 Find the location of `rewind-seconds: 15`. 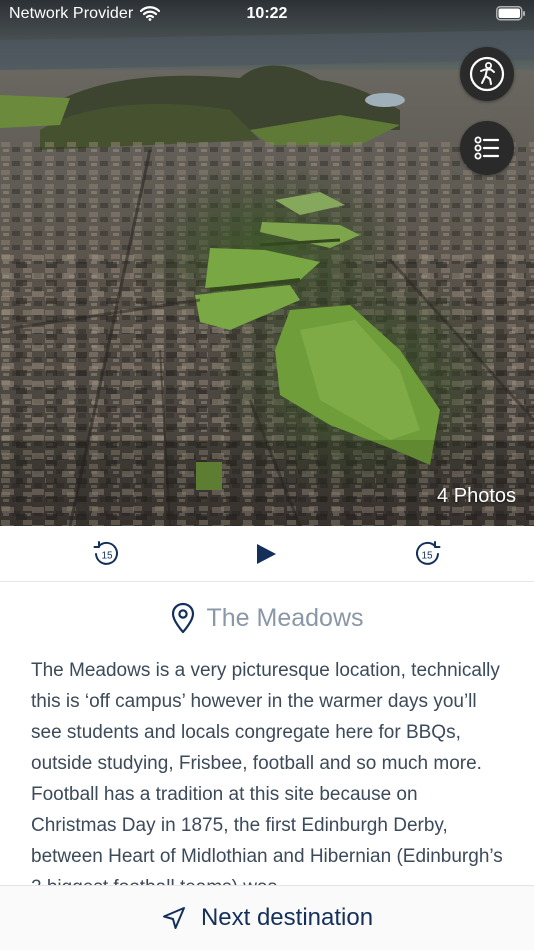

rewind-seconds: 15 is located at coordinates (107, 556).